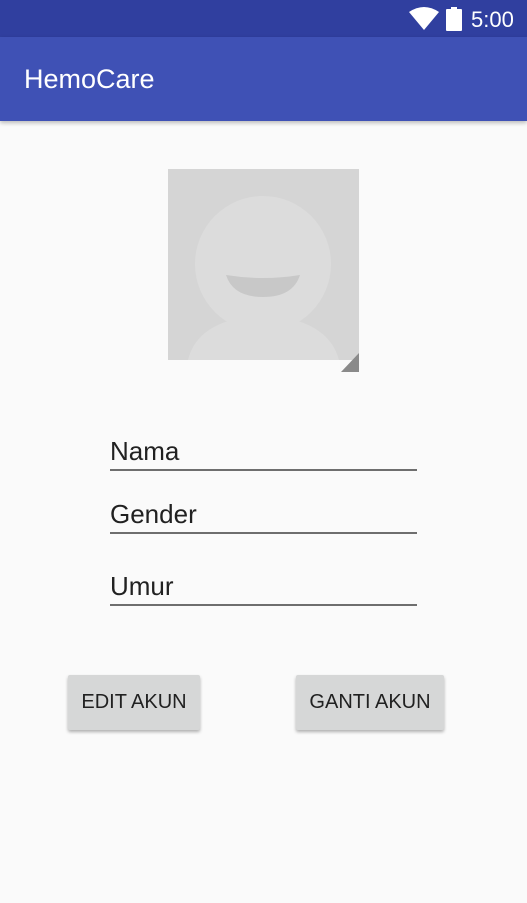  Describe the element at coordinates (350, 362) in the screenshot. I see `avatar-resize-corner-icon` at that location.